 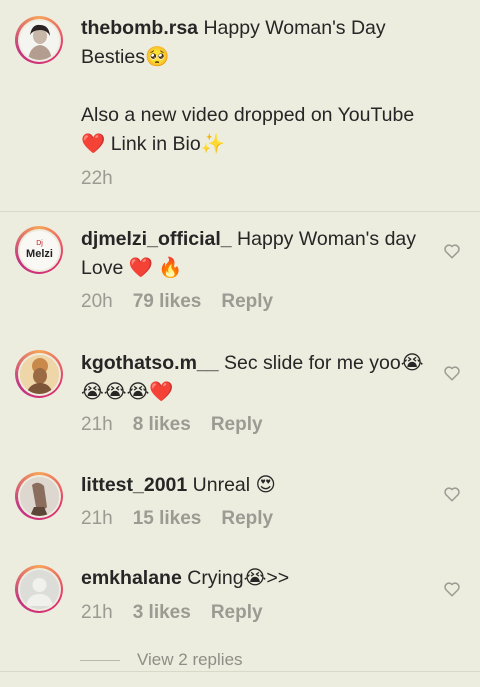 What do you see at coordinates (231, 485) in the screenshot?
I see `comment-body: Unreal 😍` at bounding box center [231, 485].